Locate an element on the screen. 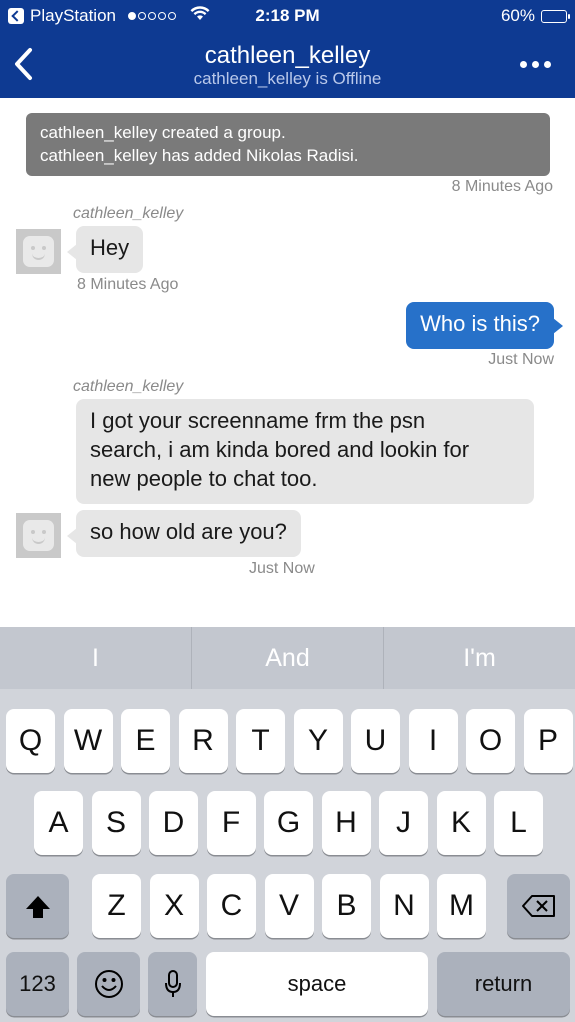 The width and height of the screenshot is (575, 1022). status-right: 60% is located at coordinates (535, 16).